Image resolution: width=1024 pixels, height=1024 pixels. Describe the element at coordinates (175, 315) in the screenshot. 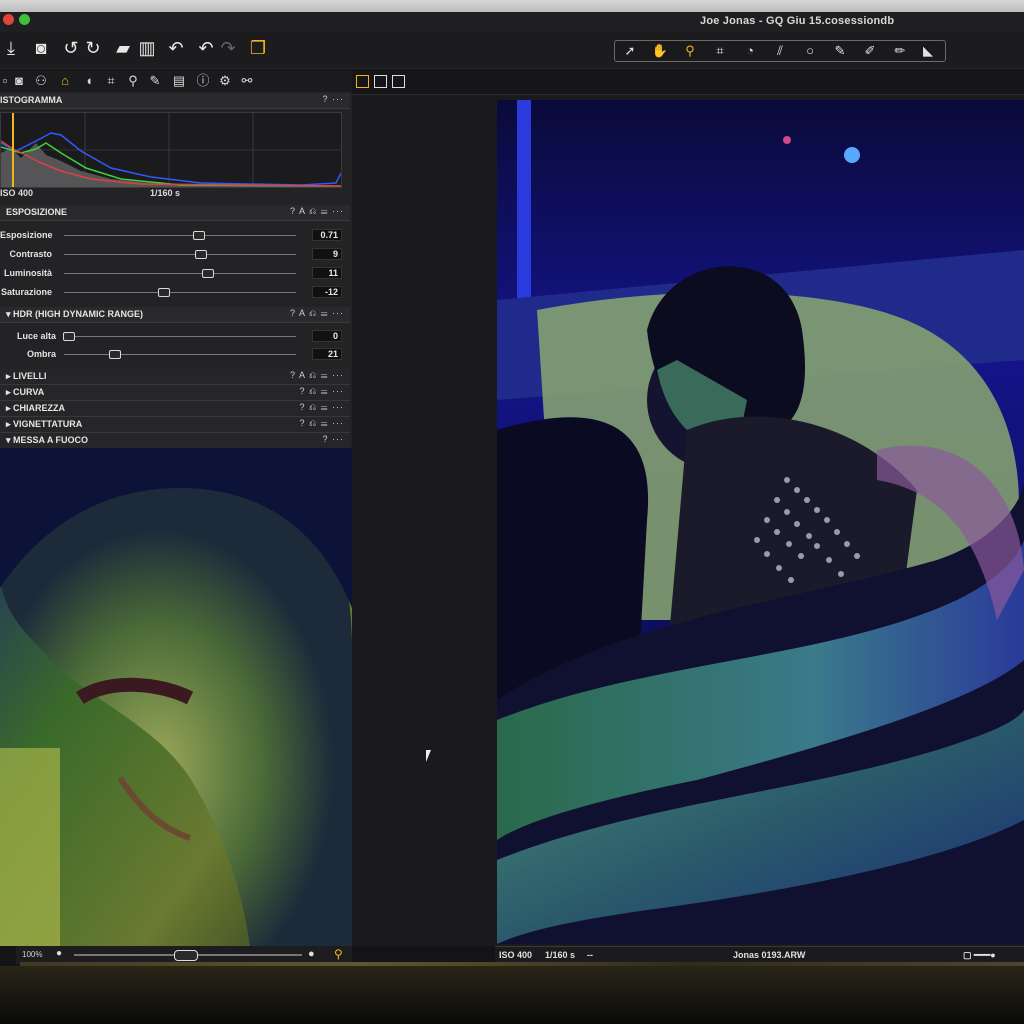

I see `hdr-header: ▾ HDR (HIGH DYNAMIC RANGE) ? A ⎌ ☰ ···` at that location.